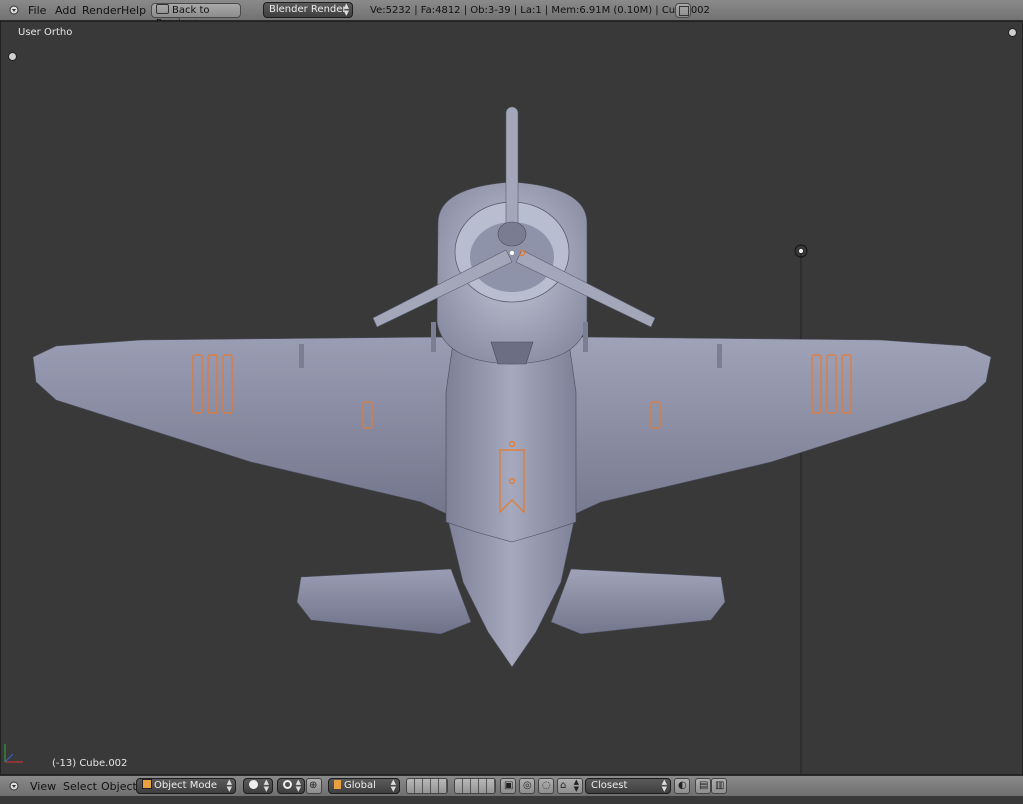 The height and width of the screenshot is (804, 1023). I want to click on sphere-shading-icon, so click(253, 784).